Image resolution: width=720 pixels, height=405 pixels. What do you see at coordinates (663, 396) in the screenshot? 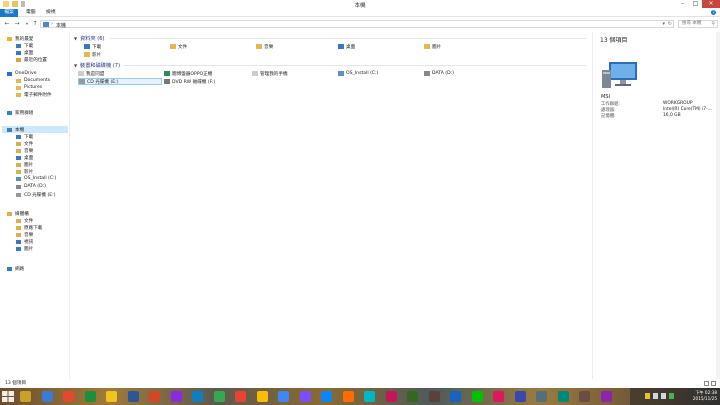
I see `volume-icon` at bounding box center [663, 396].